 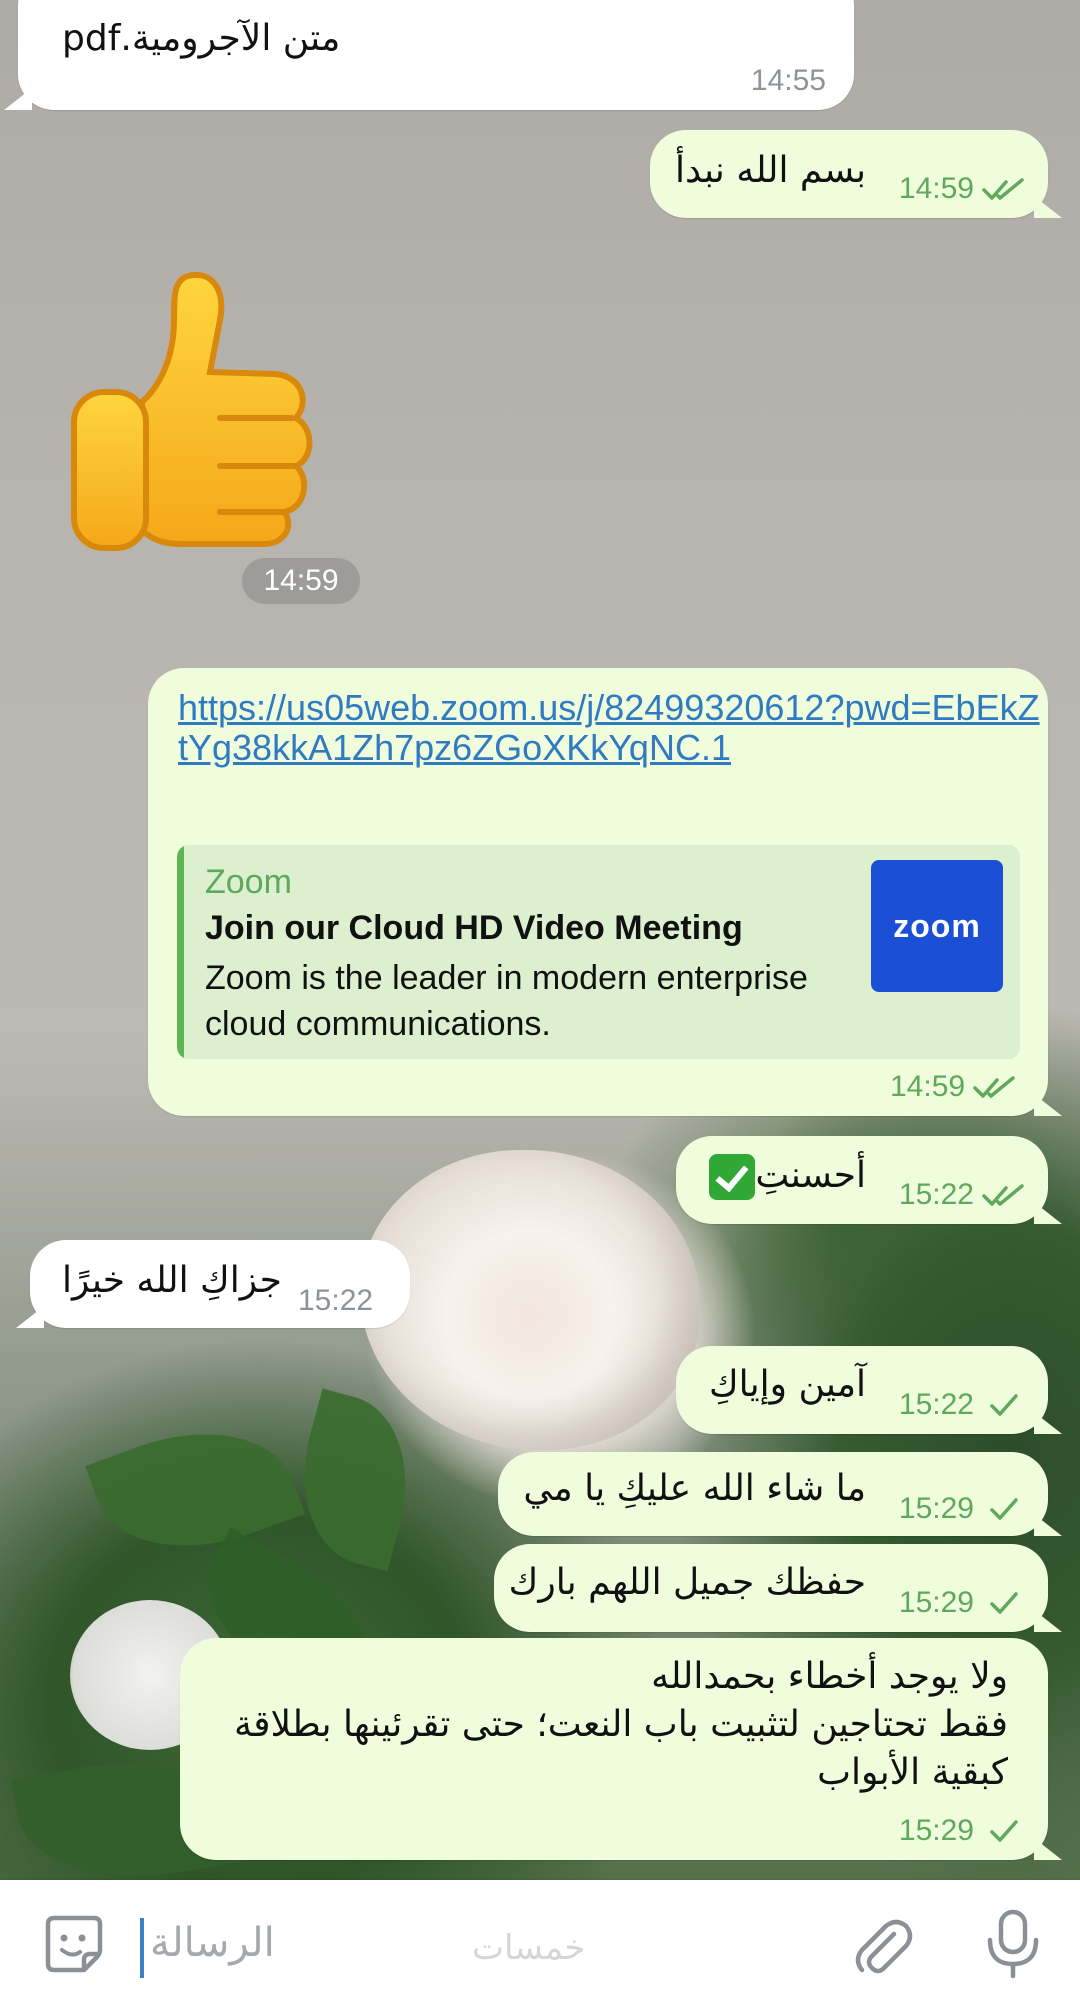 I want to click on message-input: الرسالة, so click(x=212, y=1943).